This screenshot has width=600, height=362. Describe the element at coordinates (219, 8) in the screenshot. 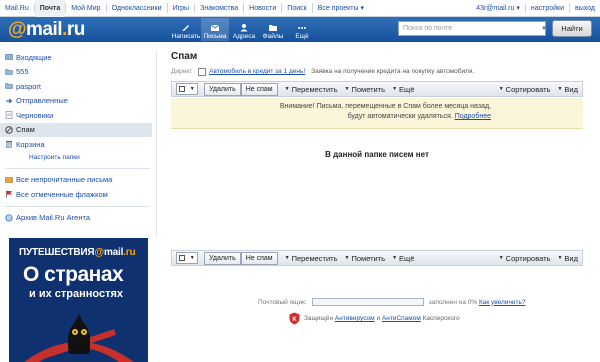

I see `topbar-link-dating: Знакомства` at that location.